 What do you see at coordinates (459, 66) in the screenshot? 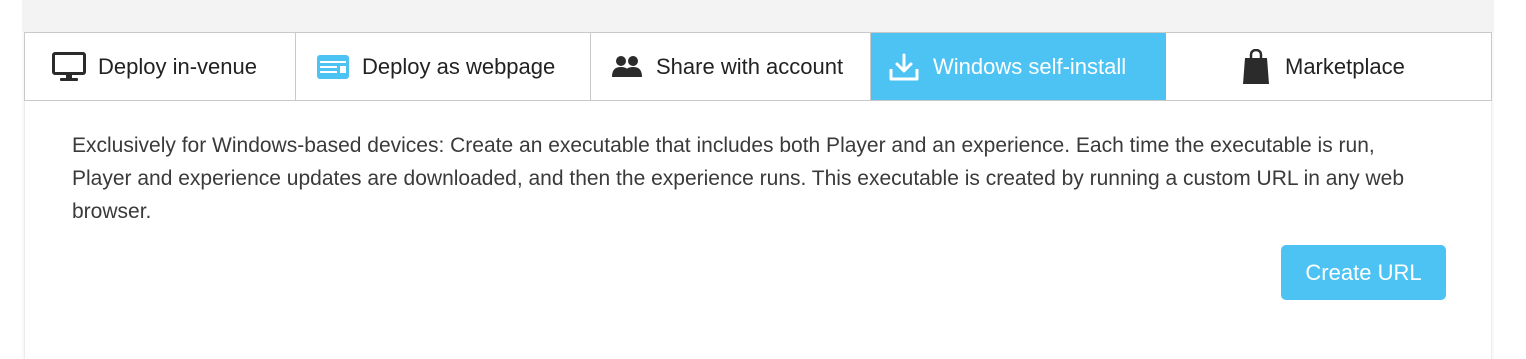
I see `tab-label: Deploy as webpage` at bounding box center [459, 66].